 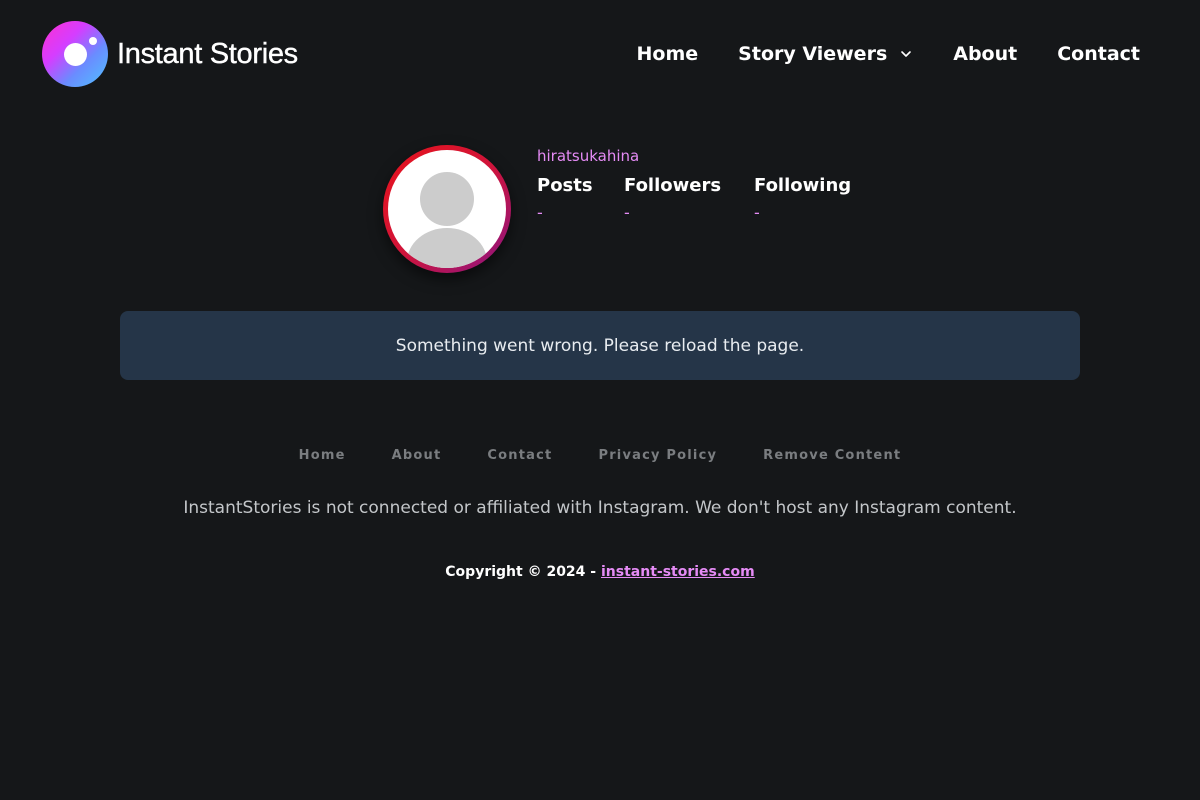 I want to click on stat-posts: Posts -, so click(x=565, y=198).